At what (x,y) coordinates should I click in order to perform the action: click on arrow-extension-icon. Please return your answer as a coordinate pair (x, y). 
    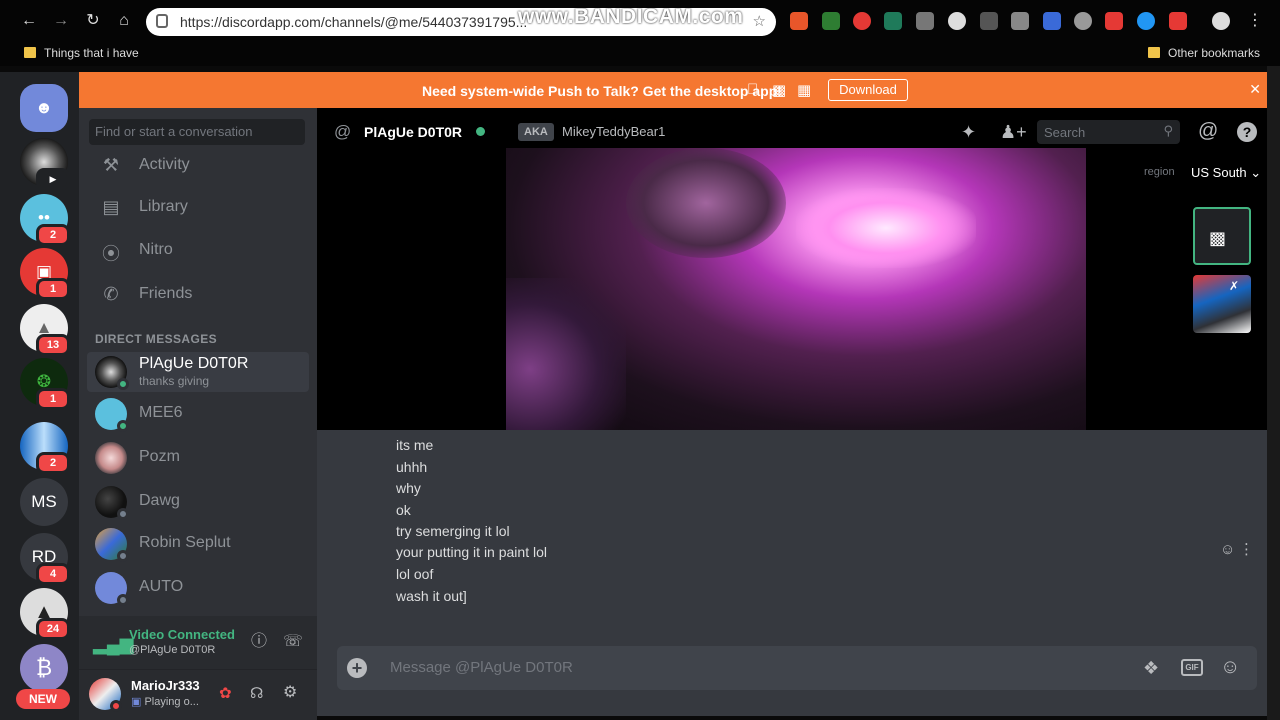
    Looking at the image, I should click on (1052, 21).